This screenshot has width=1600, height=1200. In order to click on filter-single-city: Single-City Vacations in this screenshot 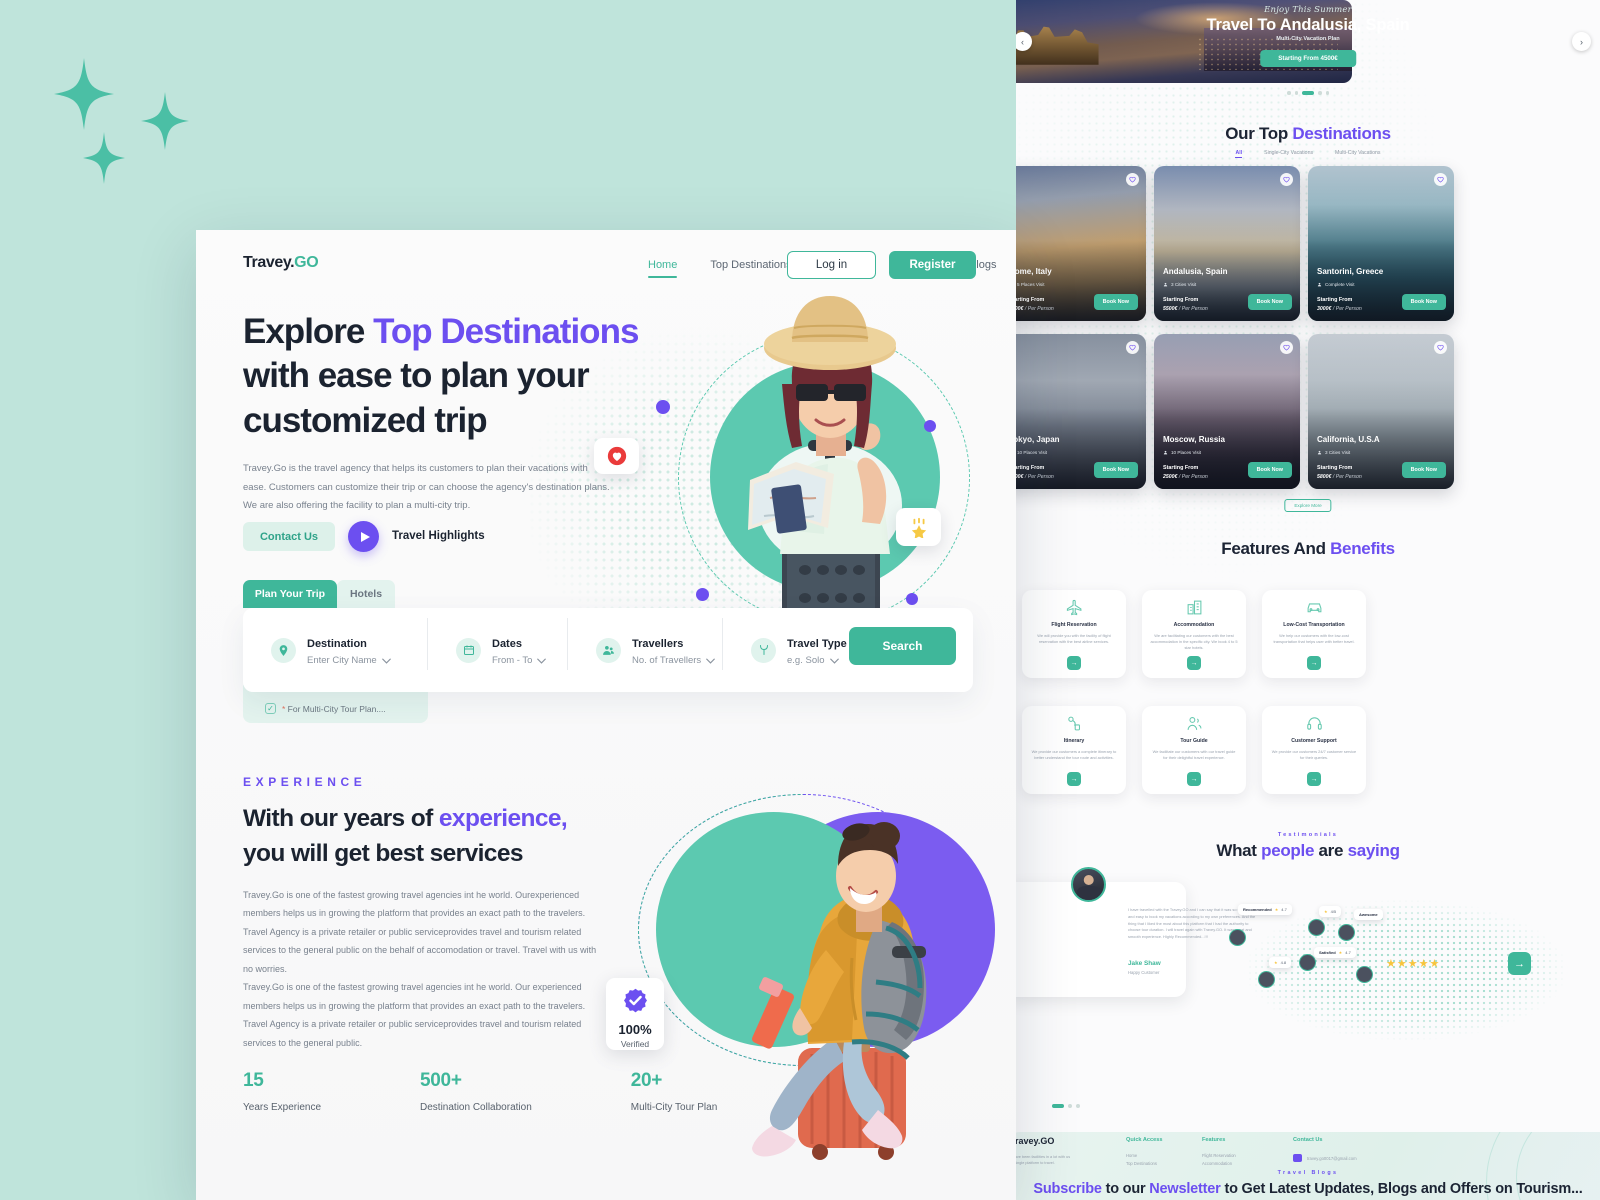, I will do `click(1288, 154)`.